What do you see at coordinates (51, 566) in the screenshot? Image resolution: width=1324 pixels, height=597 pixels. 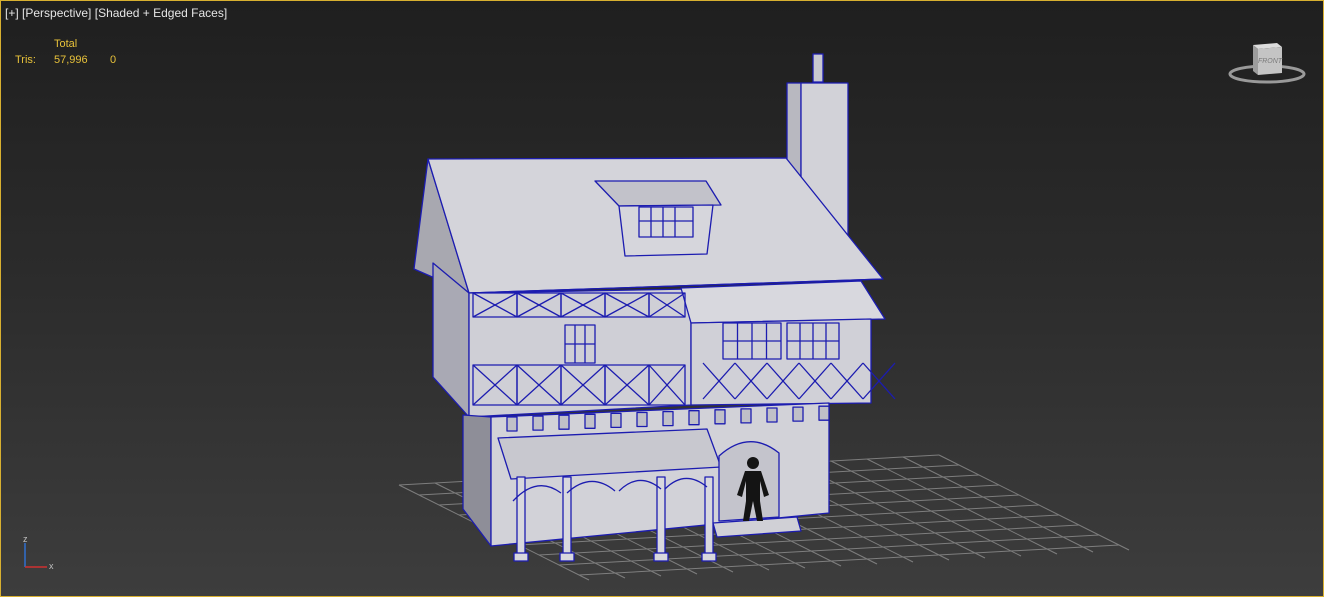 I see `x-axis-label: x` at bounding box center [51, 566].